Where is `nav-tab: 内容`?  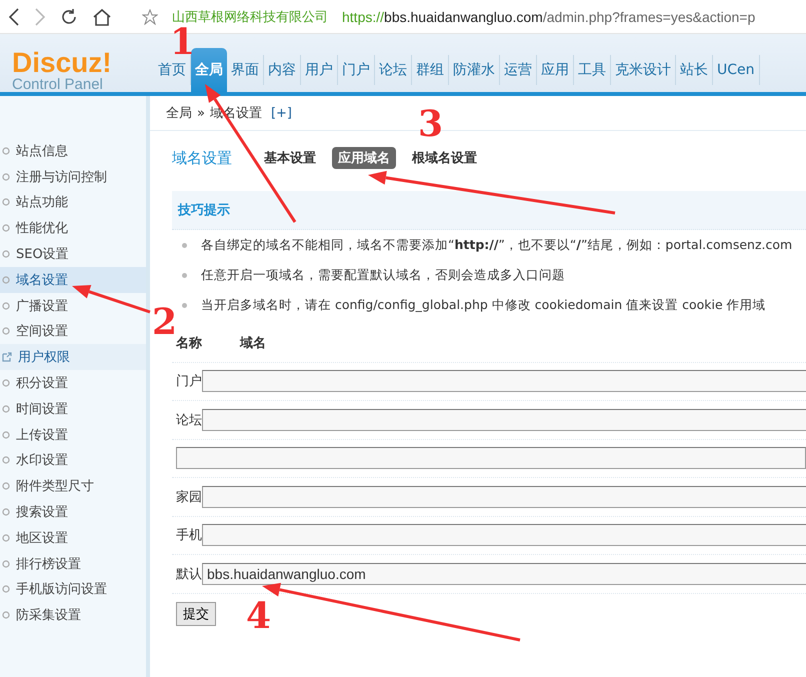
nav-tab: 内容 is located at coordinates (282, 70).